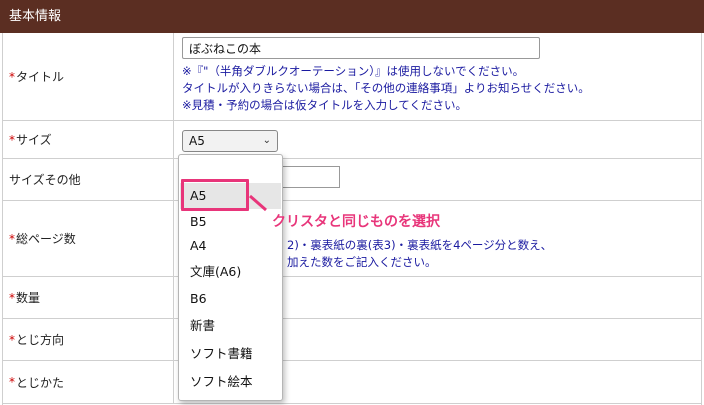  Describe the element at coordinates (356, 222) in the screenshot. I see `annotation-text: クリスタと同じものを選択` at that location.